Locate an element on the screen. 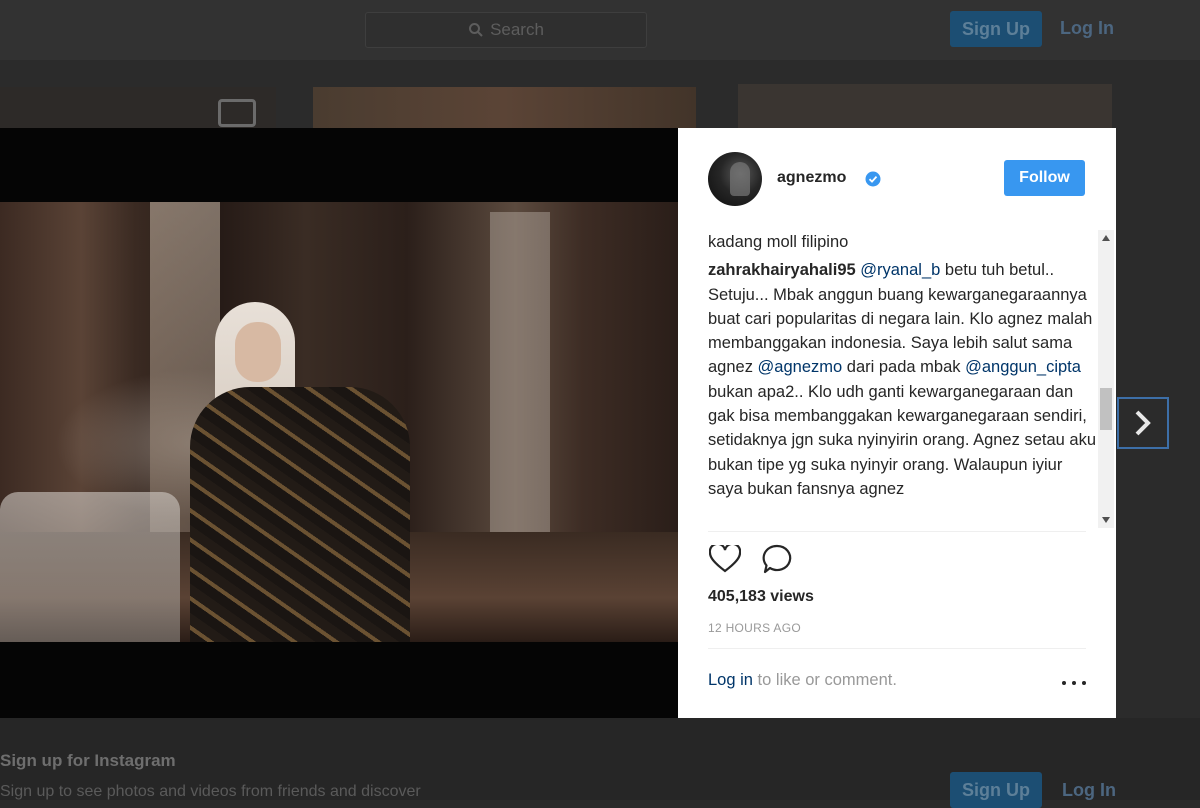 Image resolution: width=1200 pixels, height=808 pixels. login-prompt: Log in to like or comment. is located at coordinates (802, 680).